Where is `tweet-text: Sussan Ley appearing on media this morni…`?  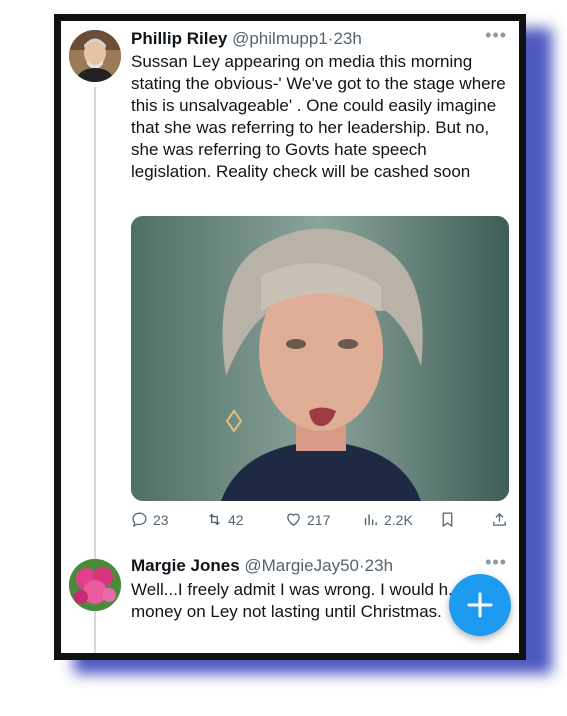
tweet-text: Sussan Ley appearing on media this morni… is located at coordinates (318, 116).